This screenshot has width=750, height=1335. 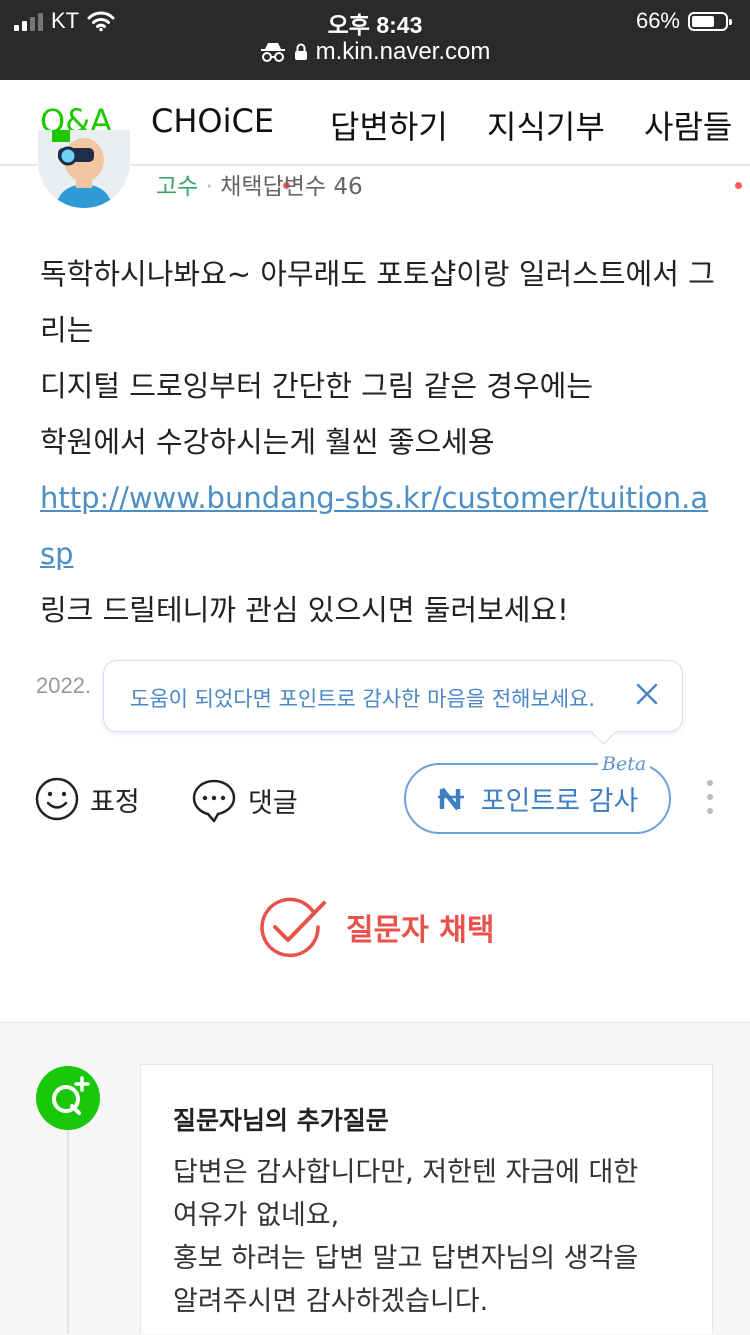 What do you see at coordinates (293, 927) in the screenshot?
I see `check-circle-icon` at bounding box center [293, 927].